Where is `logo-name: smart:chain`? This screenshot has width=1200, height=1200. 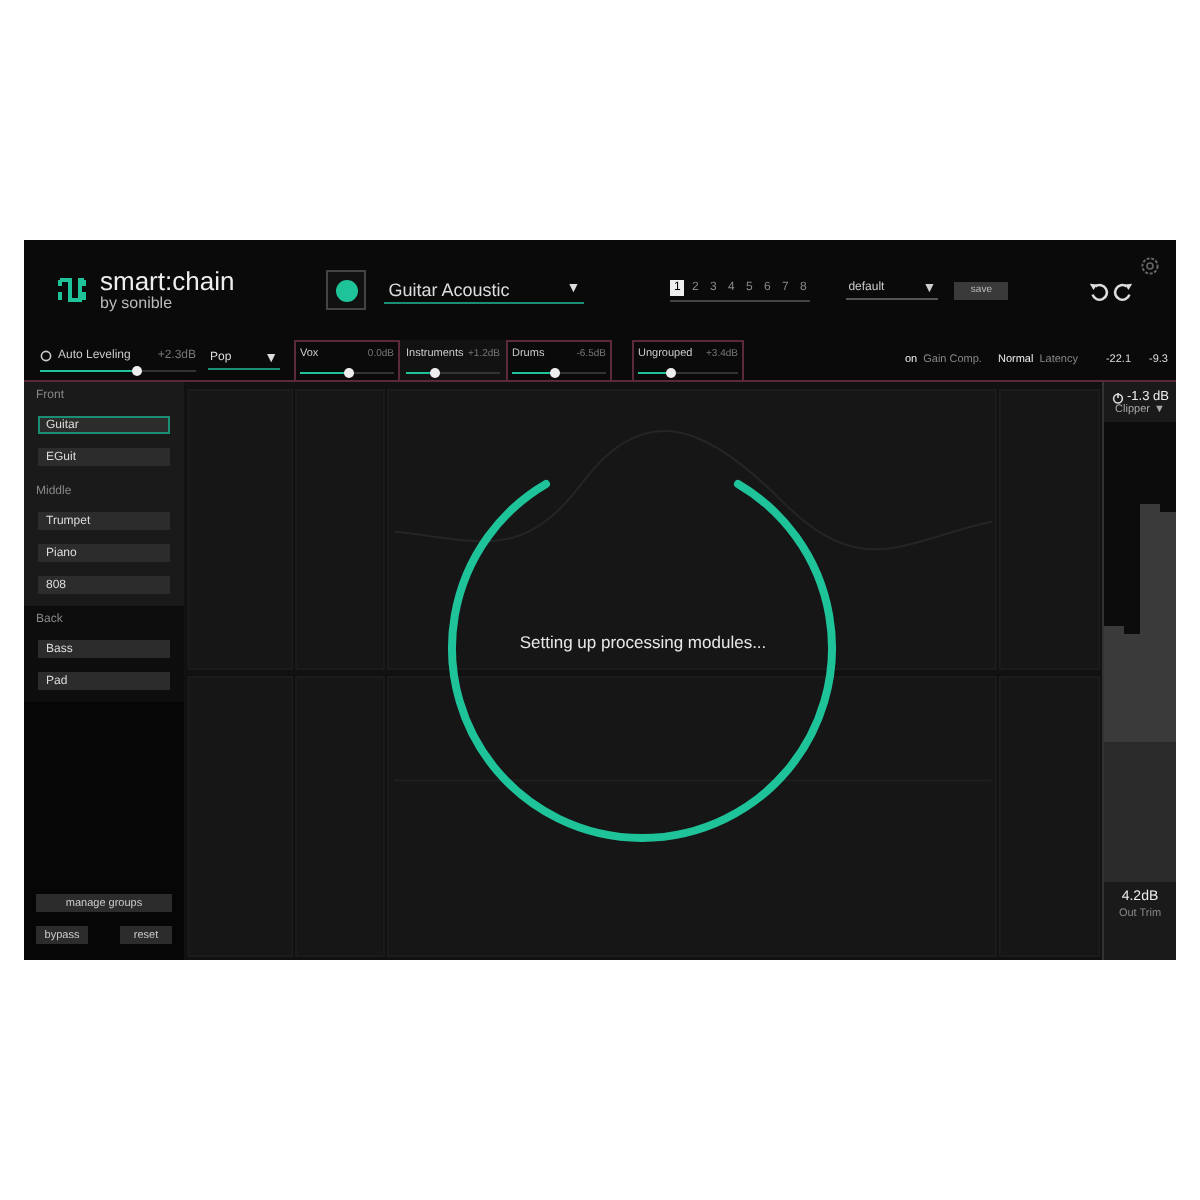 logo-name: smart:chain is located at coordinates (167, 280).